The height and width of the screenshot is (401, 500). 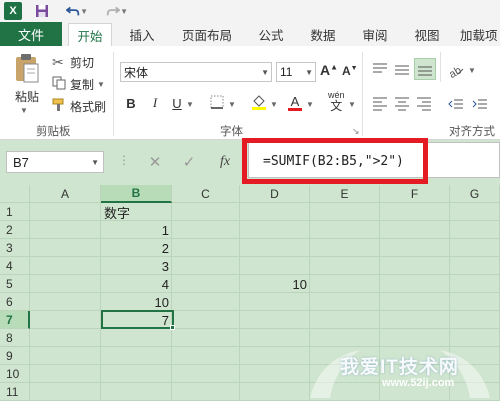 I want to click on font-name-combo: 宋体 ▼, so click(x=196, y=72).